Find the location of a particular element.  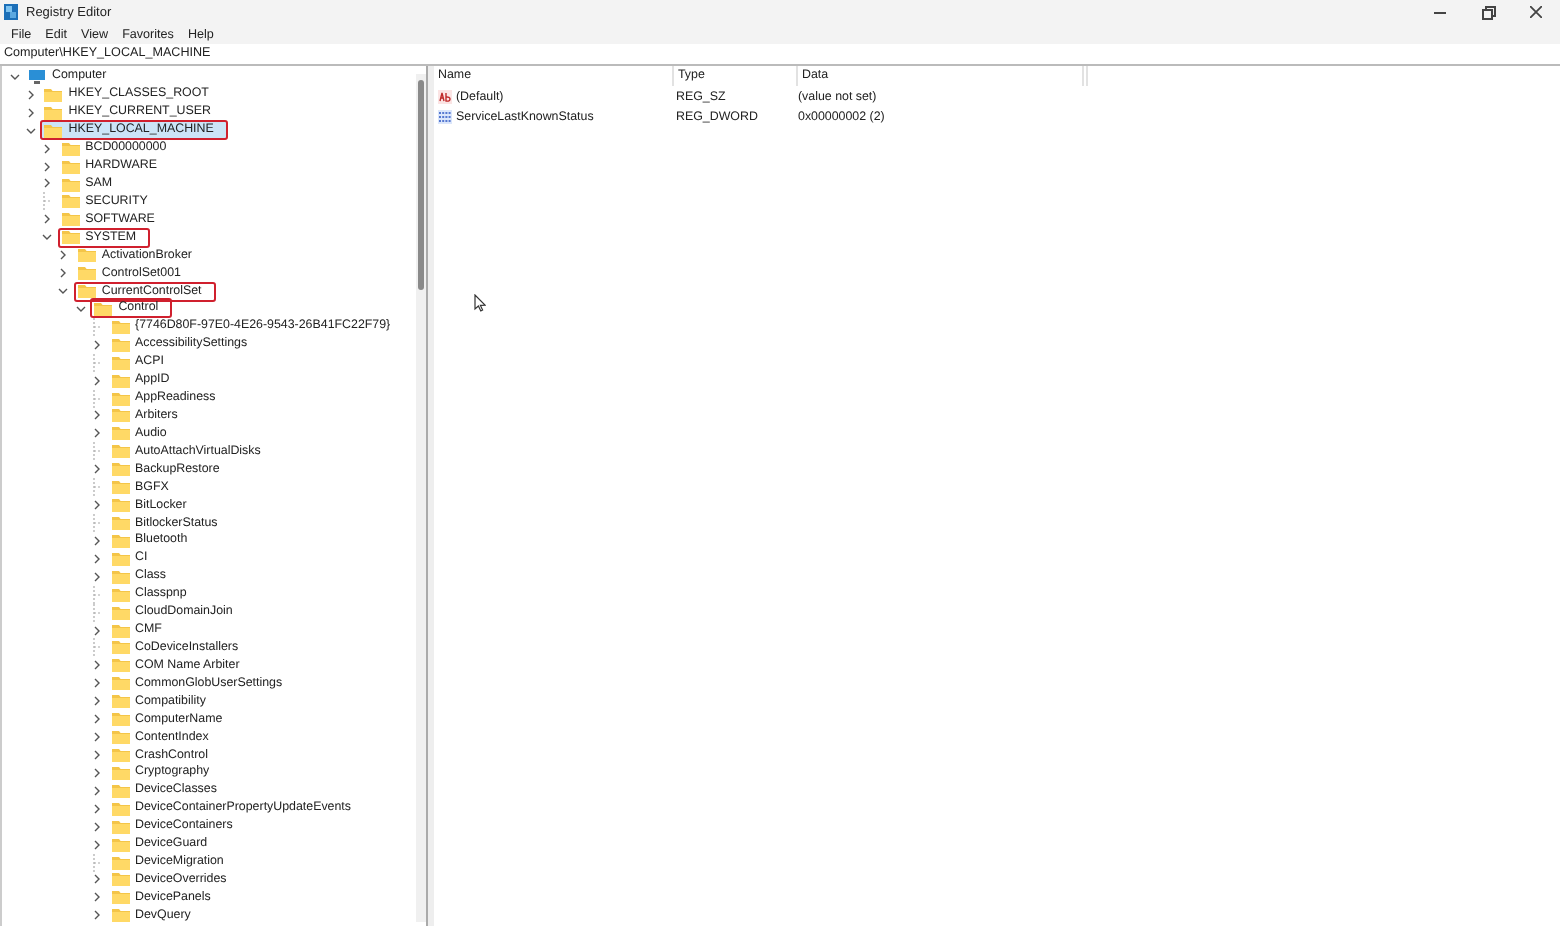

mouse-pointer-icon is located at coordinates (480, 303).